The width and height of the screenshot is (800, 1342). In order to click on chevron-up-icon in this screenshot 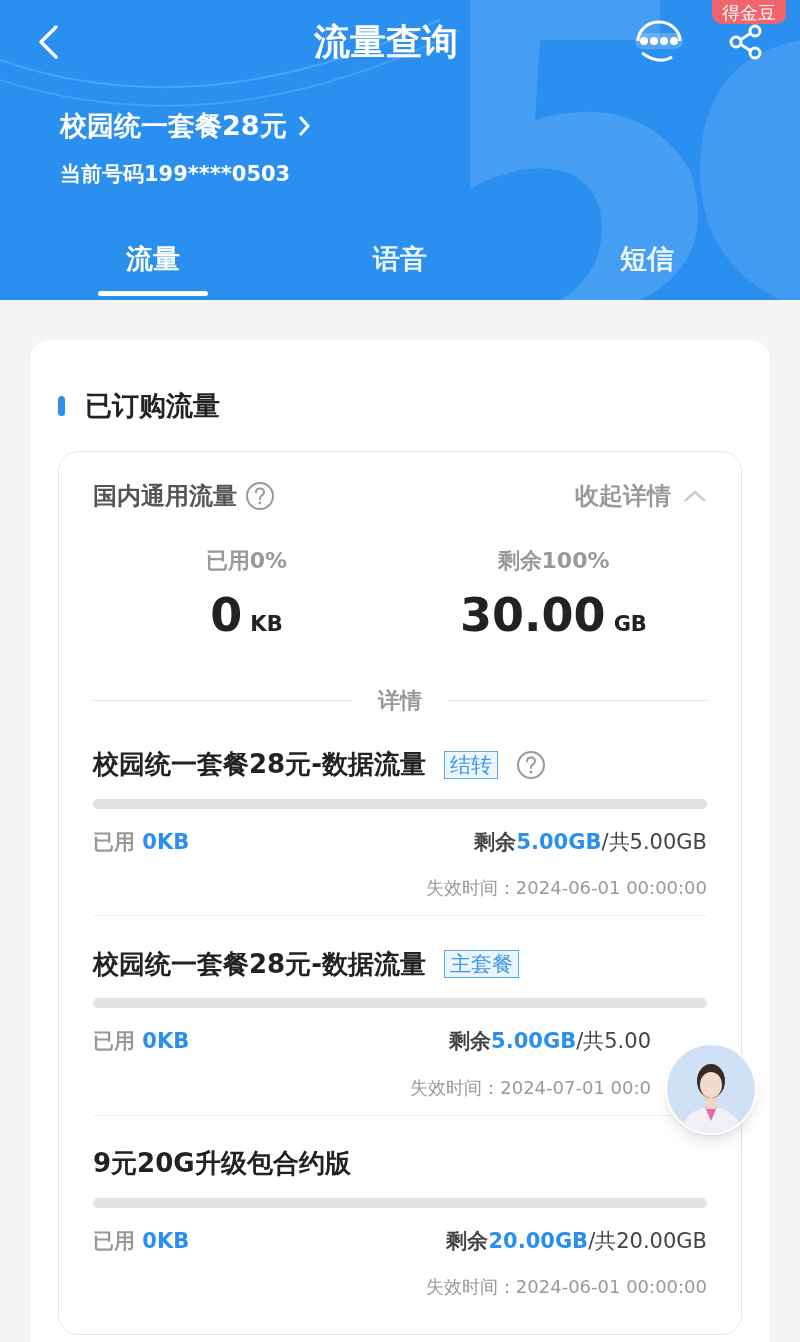, I will do `click(695, 495)`.